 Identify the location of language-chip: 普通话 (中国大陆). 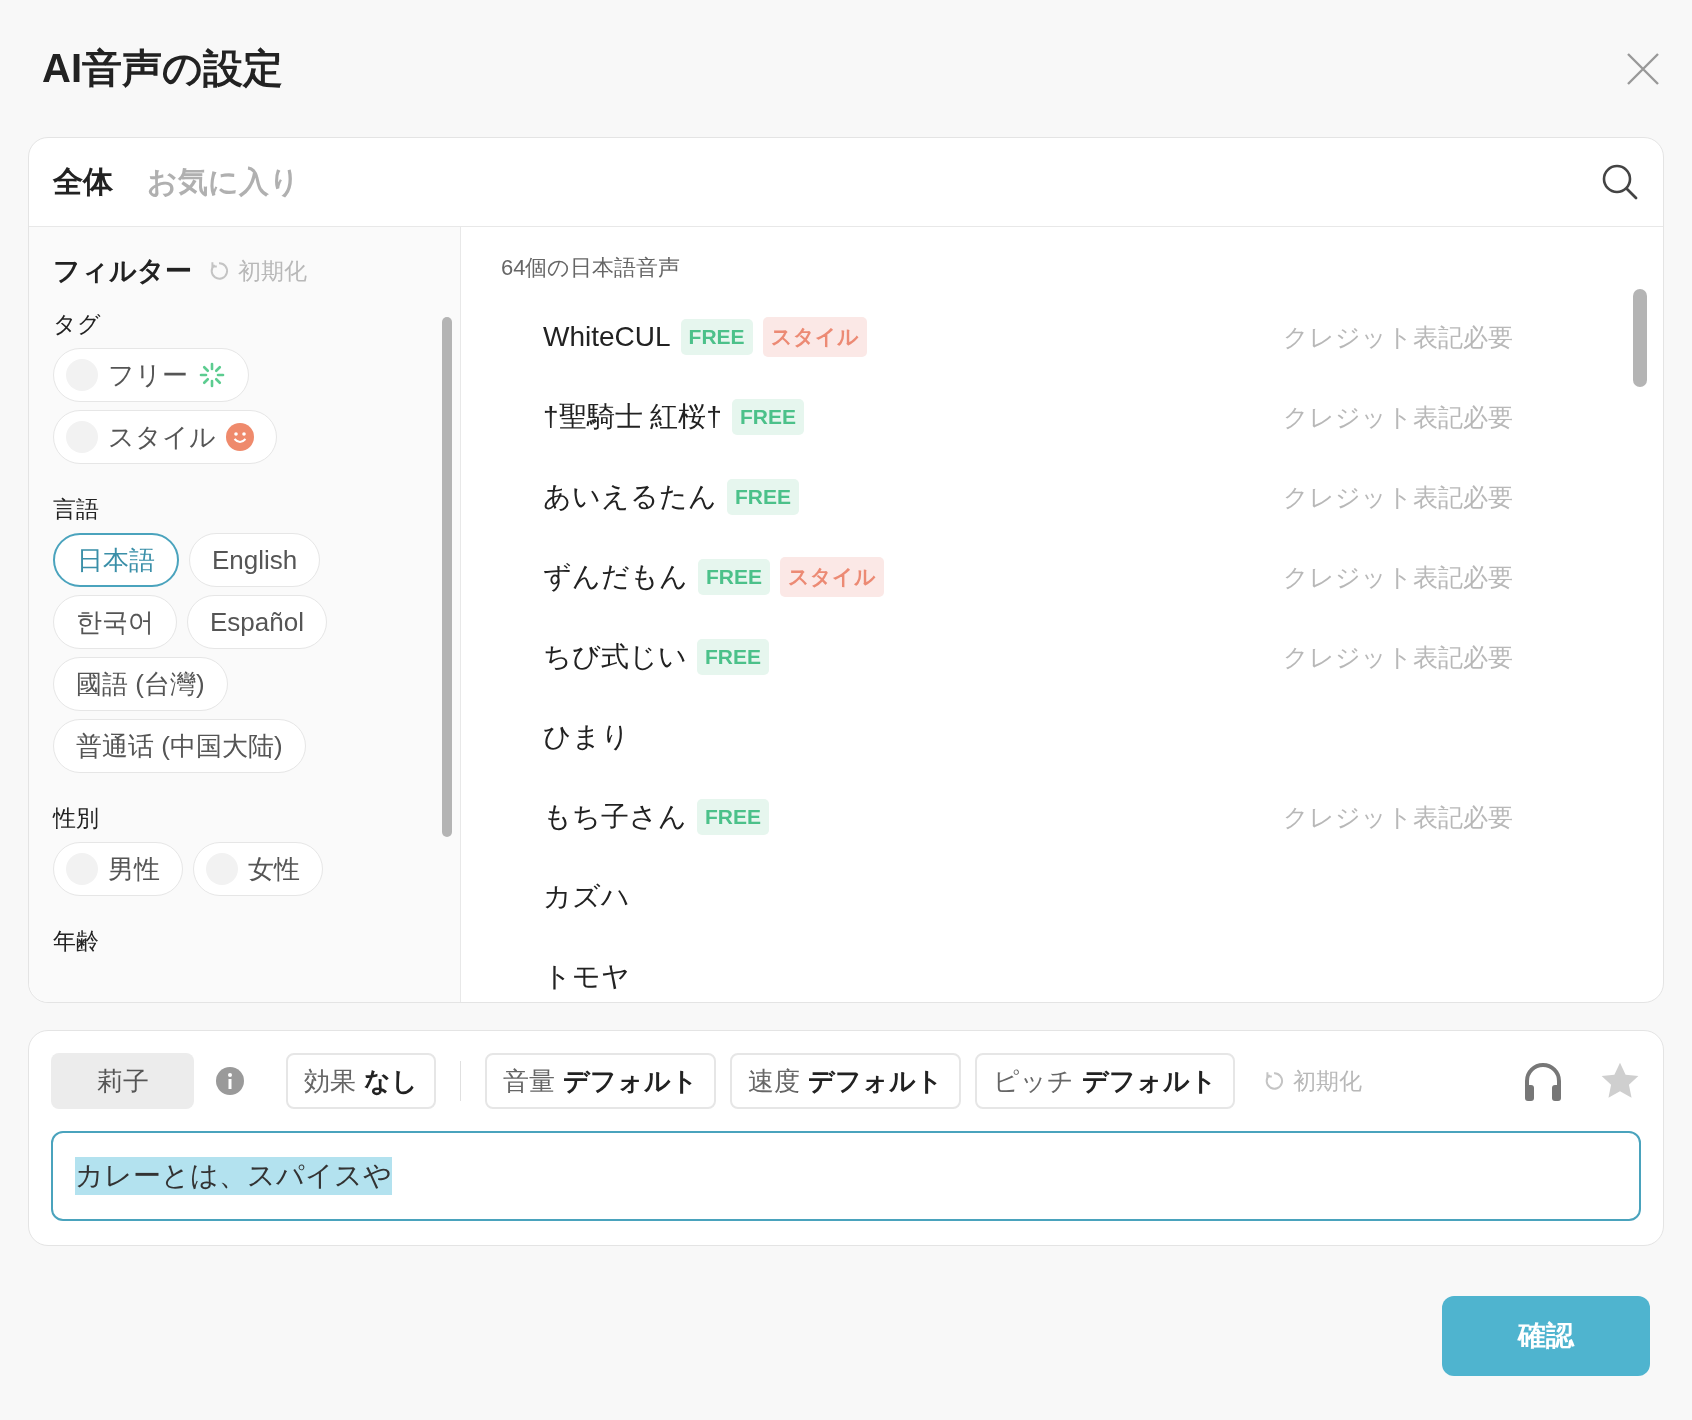
(179, 746).